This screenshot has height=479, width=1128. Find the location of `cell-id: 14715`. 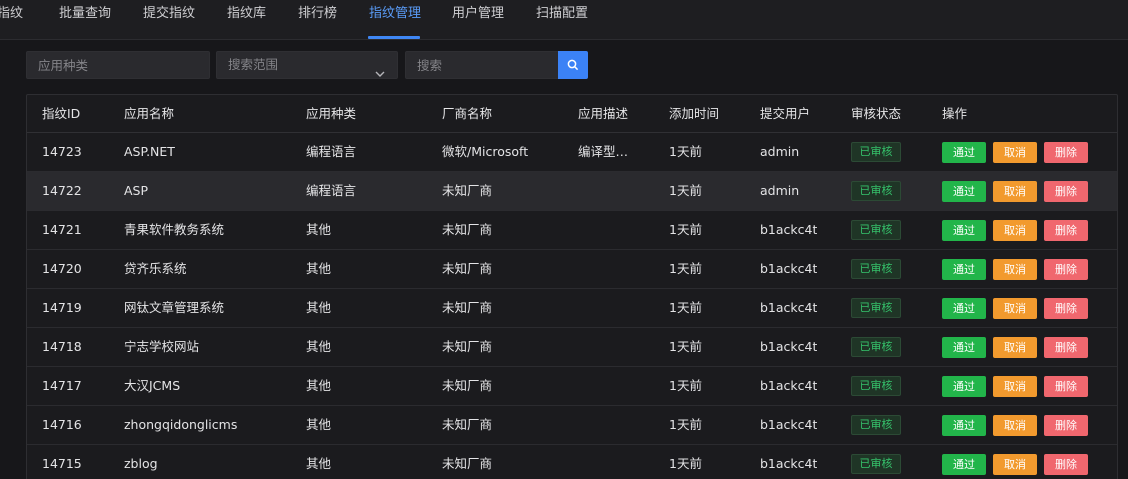

cell-id: 14715 is located at coordinates (62, 463).